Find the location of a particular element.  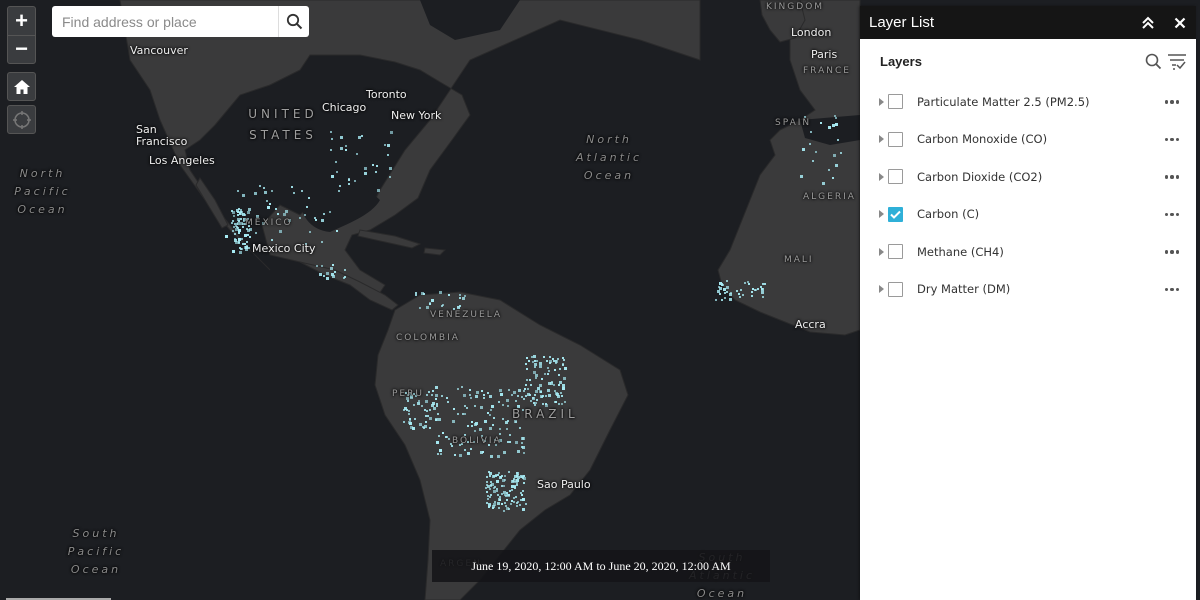

home-button is located at coordinates (21, 86).